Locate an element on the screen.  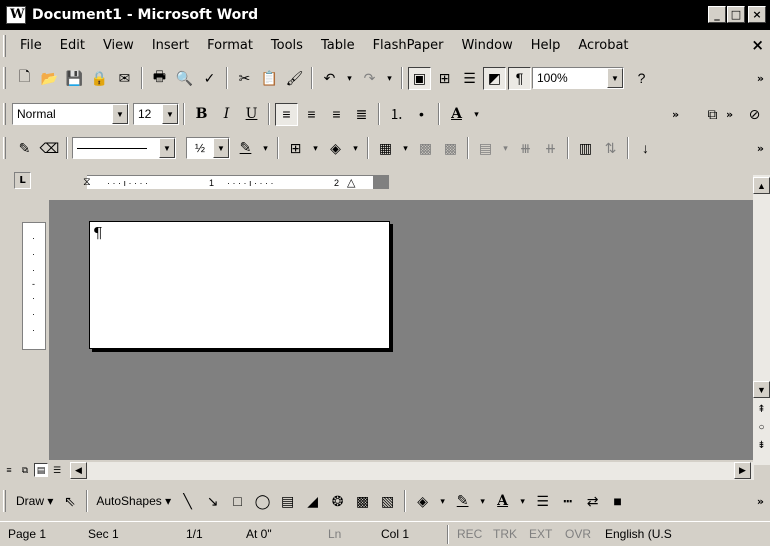
menu-help: Help is located at coordinates (547, 45).